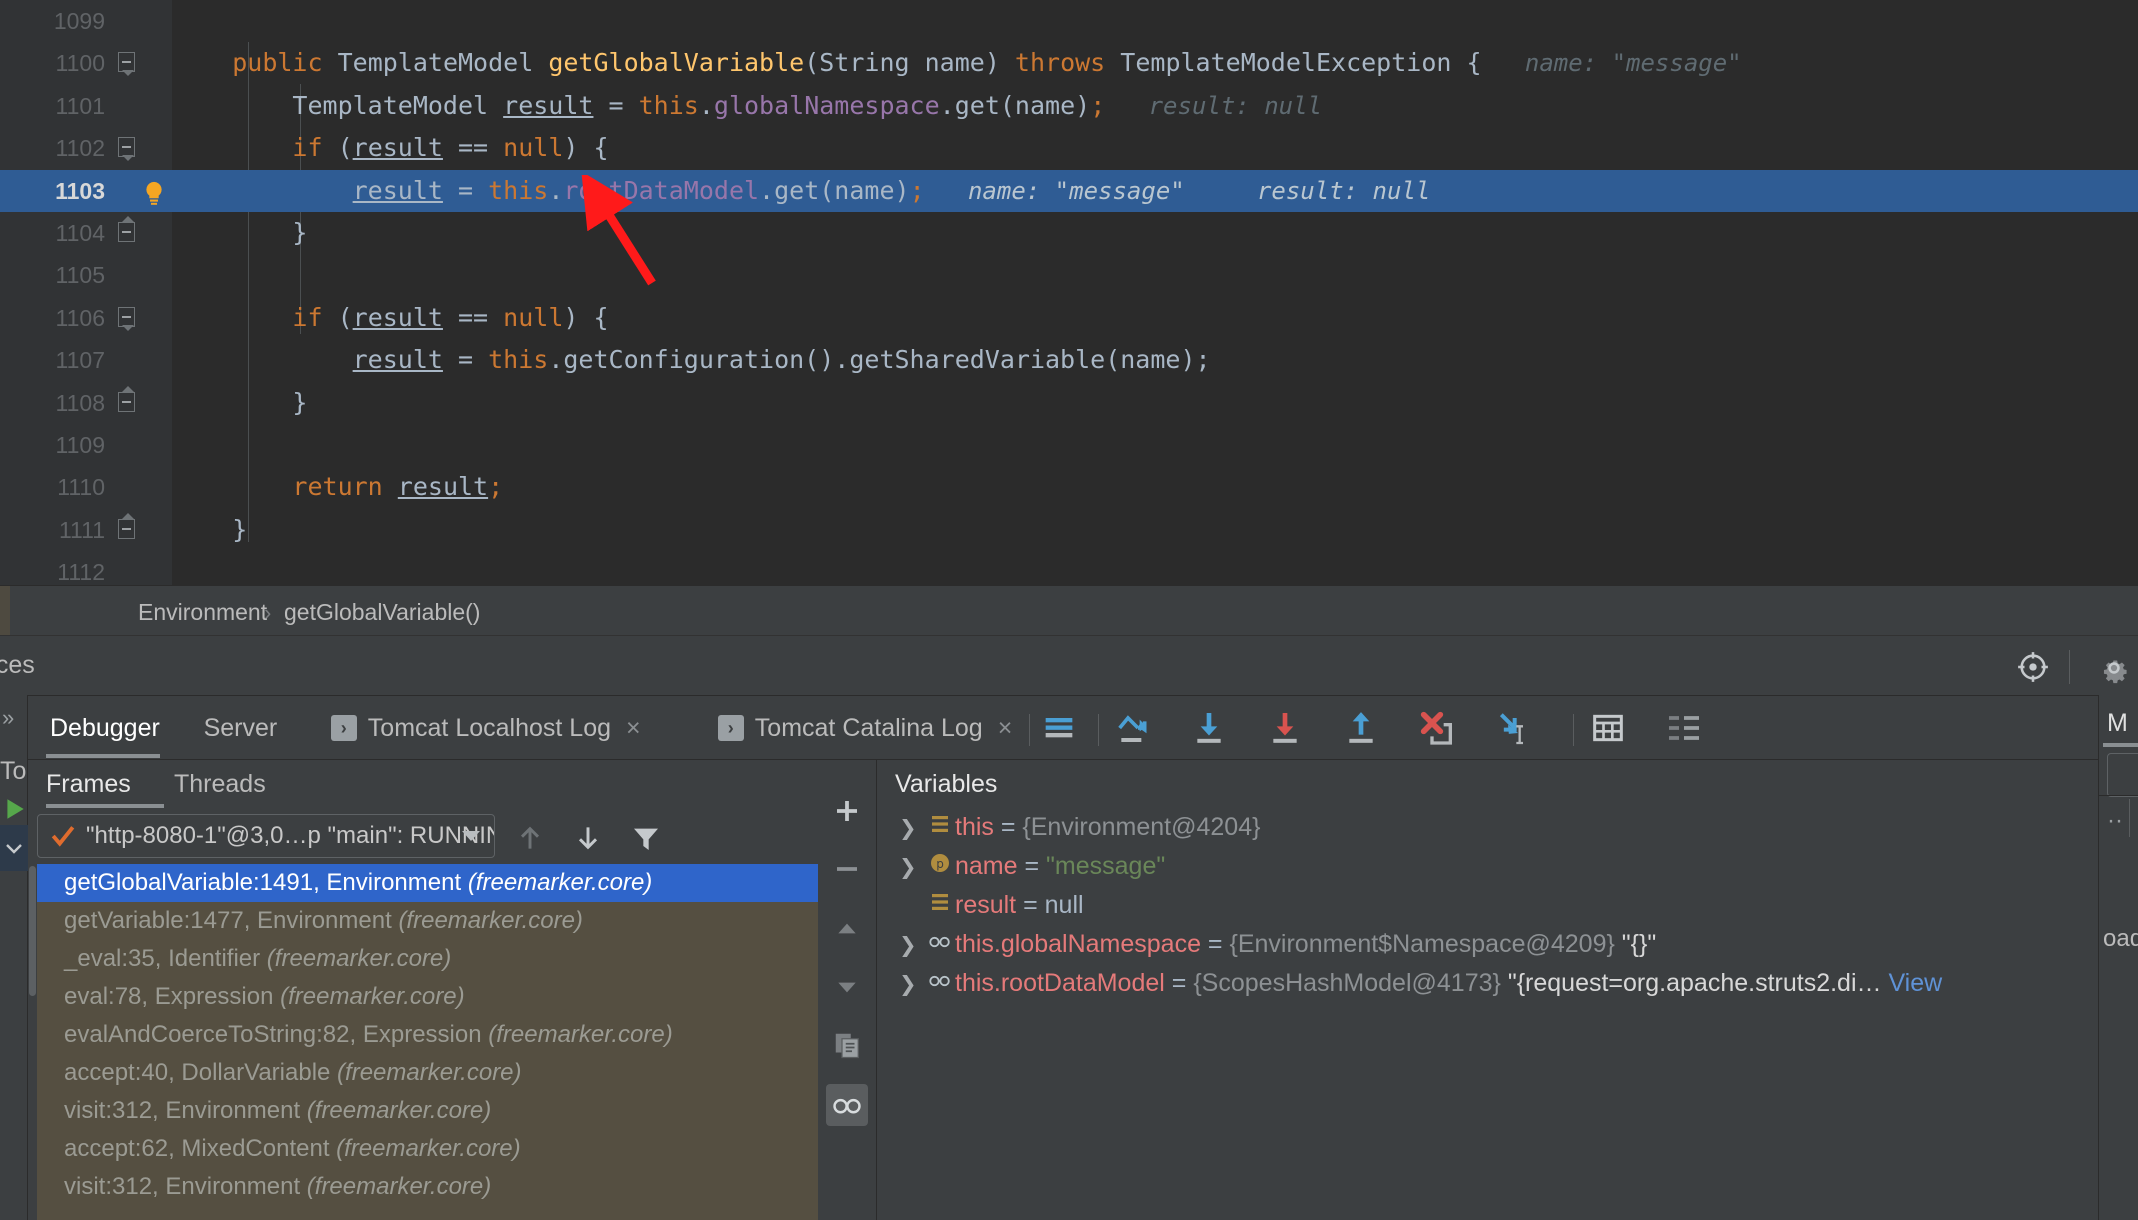  What do you see at coordinates (201, 1072) in the screenshot?
I see `frame-method: accept:40, DollarVariable` at bounding box center [201, 1072].